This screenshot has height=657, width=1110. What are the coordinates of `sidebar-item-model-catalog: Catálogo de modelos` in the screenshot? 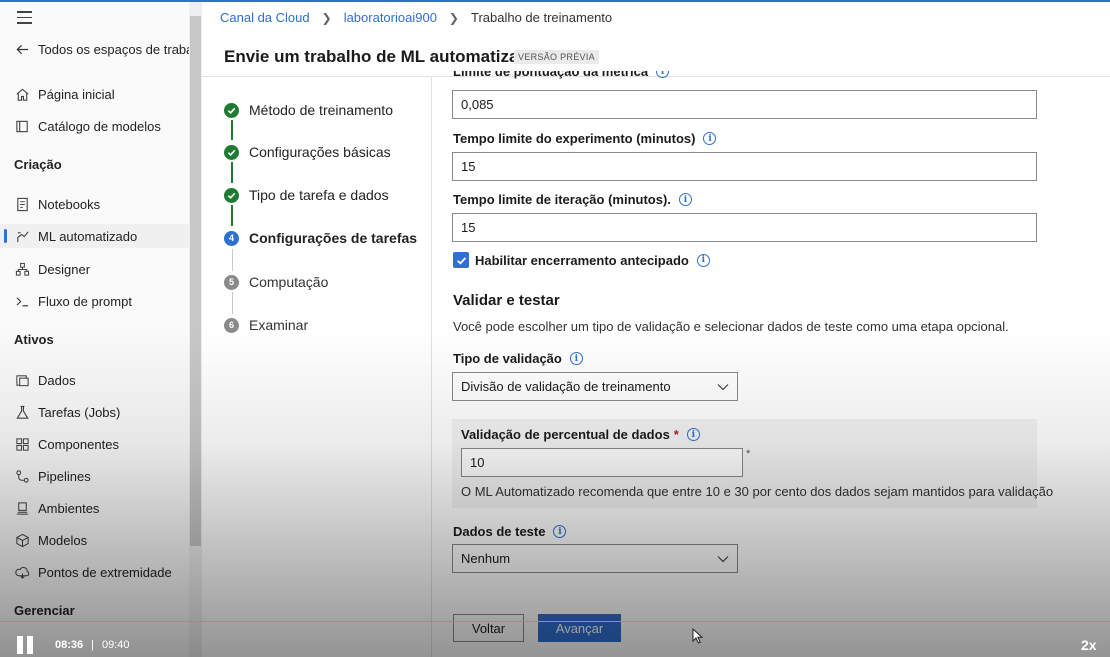 It's located at (87, 126).